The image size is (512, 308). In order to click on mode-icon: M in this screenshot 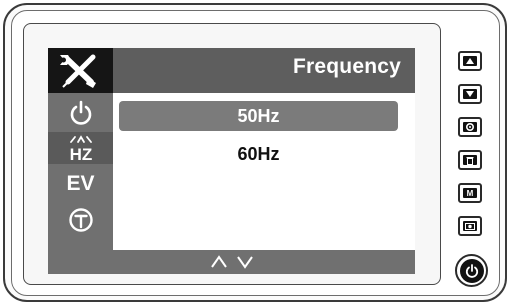, I will do `click(470, 193)`.